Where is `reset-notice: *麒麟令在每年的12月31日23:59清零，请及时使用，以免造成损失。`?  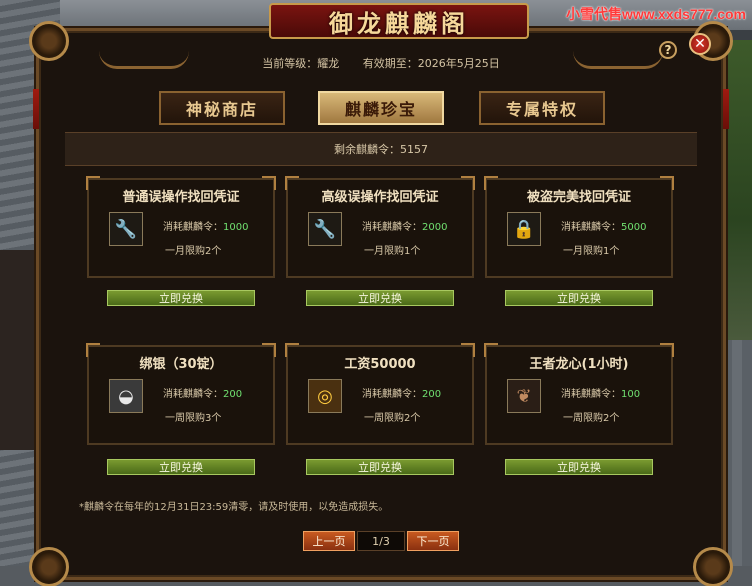 reset-notice: *麒麟令在每年的12月31日23:59清零，请及时使用，以免造成损失。 is located at coordinates (234, 507).